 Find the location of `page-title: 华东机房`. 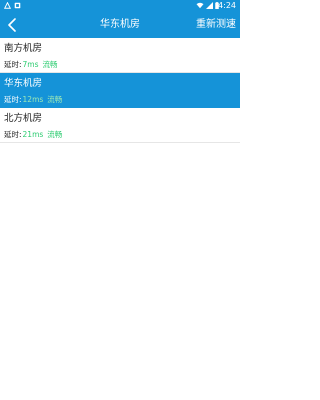

page-title: 华东机房 is located at coordinates (120, 24).